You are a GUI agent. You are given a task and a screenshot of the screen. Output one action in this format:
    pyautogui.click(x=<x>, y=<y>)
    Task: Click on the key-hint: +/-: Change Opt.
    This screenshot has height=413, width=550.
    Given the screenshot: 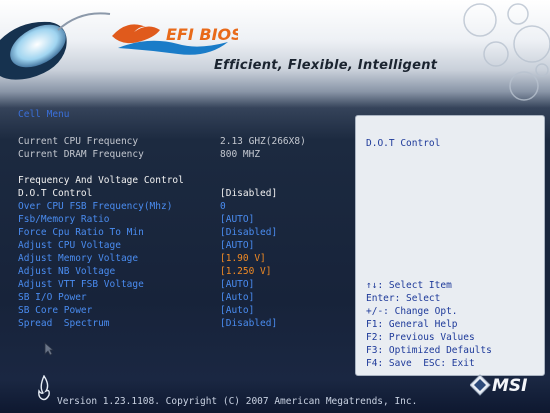 What is the action you would take?
    pyautogui.click(x=412, y=311)
    